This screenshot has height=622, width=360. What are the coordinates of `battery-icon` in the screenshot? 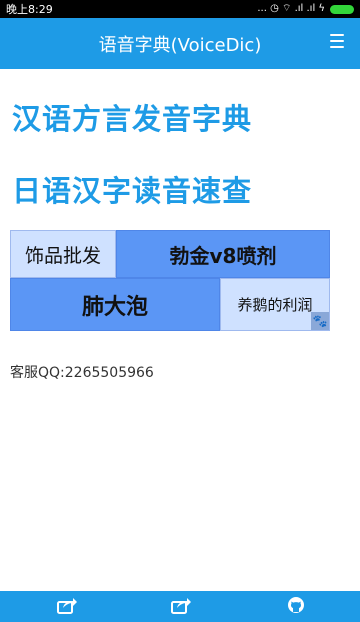 It's located at (342, 9).